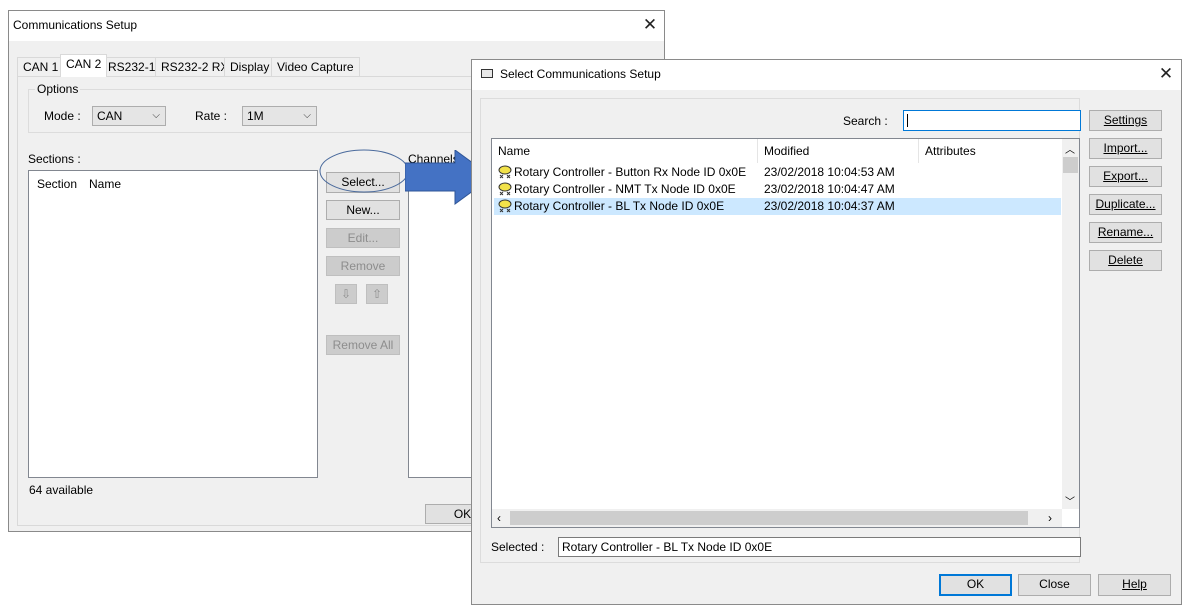 This screenshot has width=1190, height=612. I want to click on horizontal-scrollbar: ‹ ›, so click(777, 518).